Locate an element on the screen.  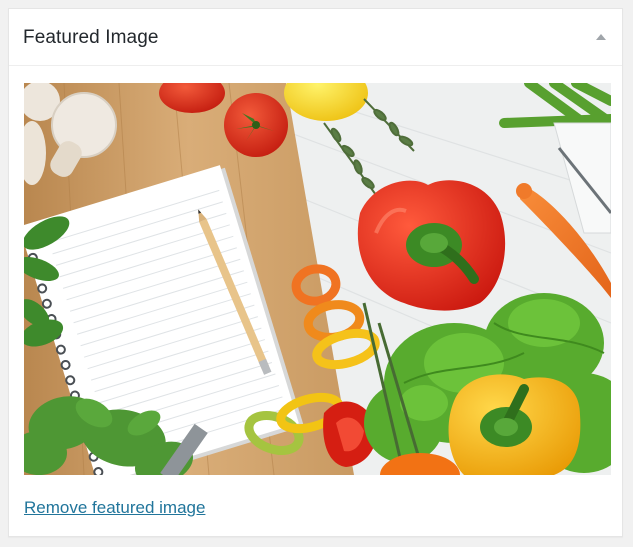
remove-featured-image-link: Remove featured image is located at coordinates (114, 508).